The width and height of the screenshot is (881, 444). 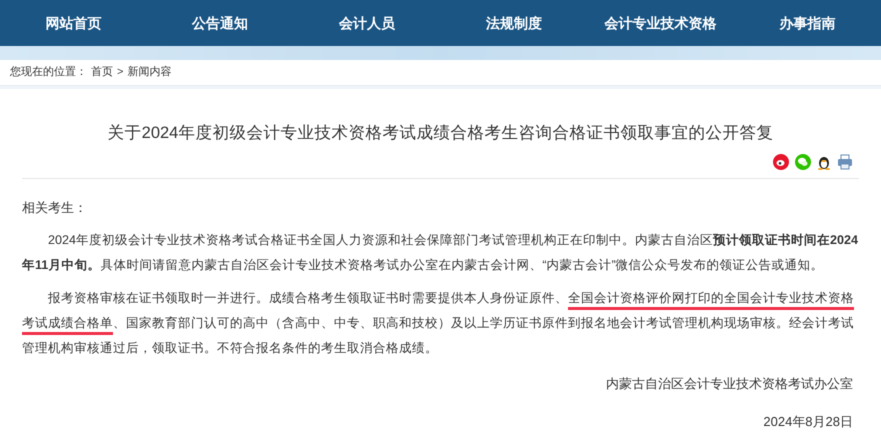 What do you see at coordinates (55, 208) in the screenshot?
I see `greeting: 相关考生：` at bounding box center [55, 208].